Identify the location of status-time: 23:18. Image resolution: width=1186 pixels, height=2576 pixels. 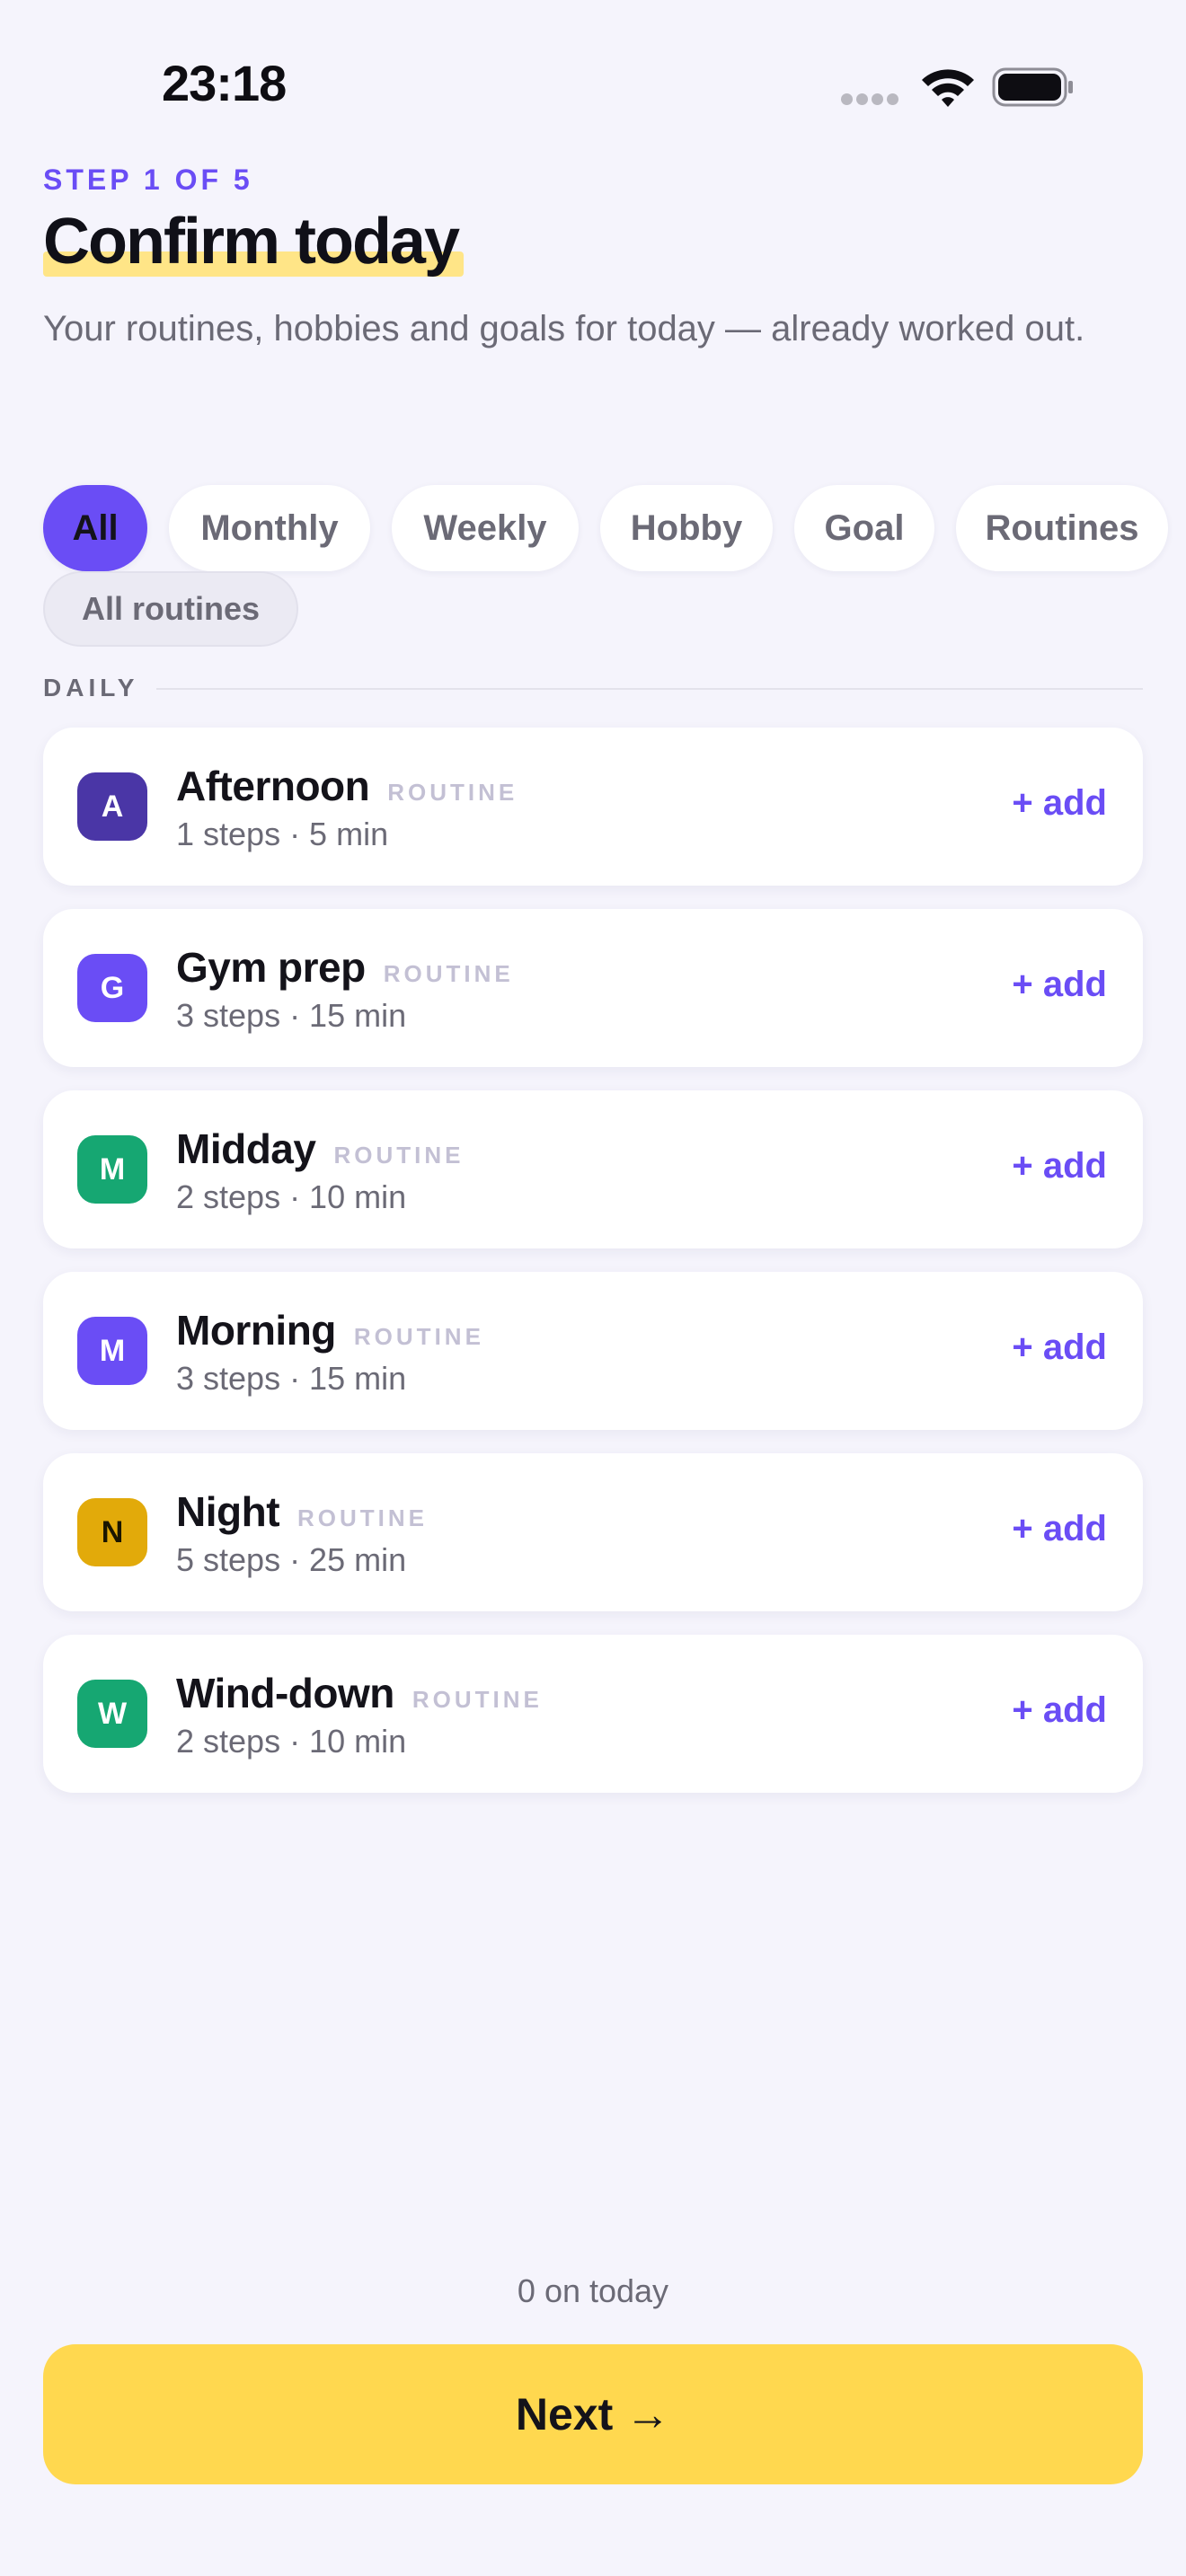
(224, 83).